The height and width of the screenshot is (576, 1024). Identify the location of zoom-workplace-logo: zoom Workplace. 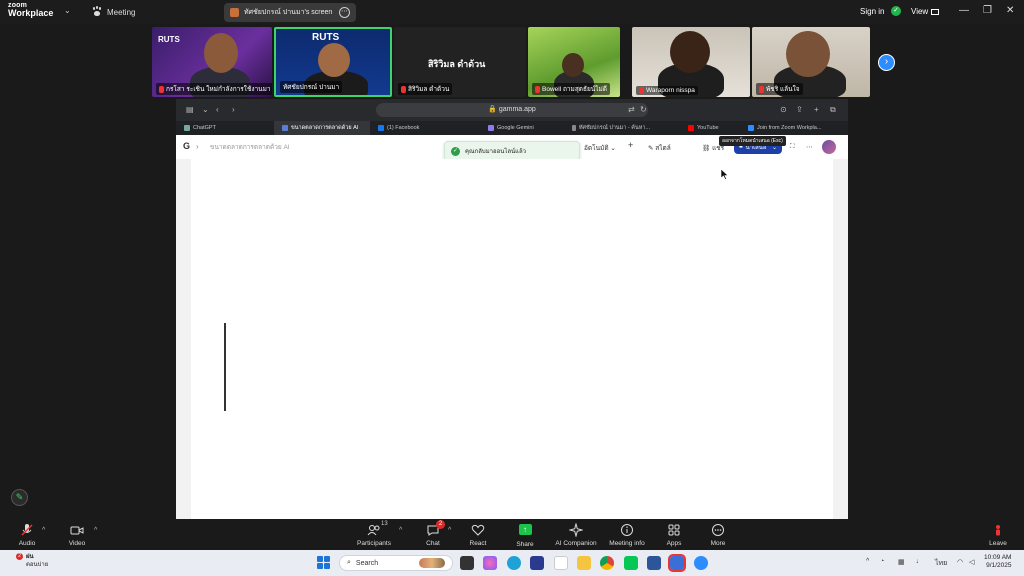
(30, 10).